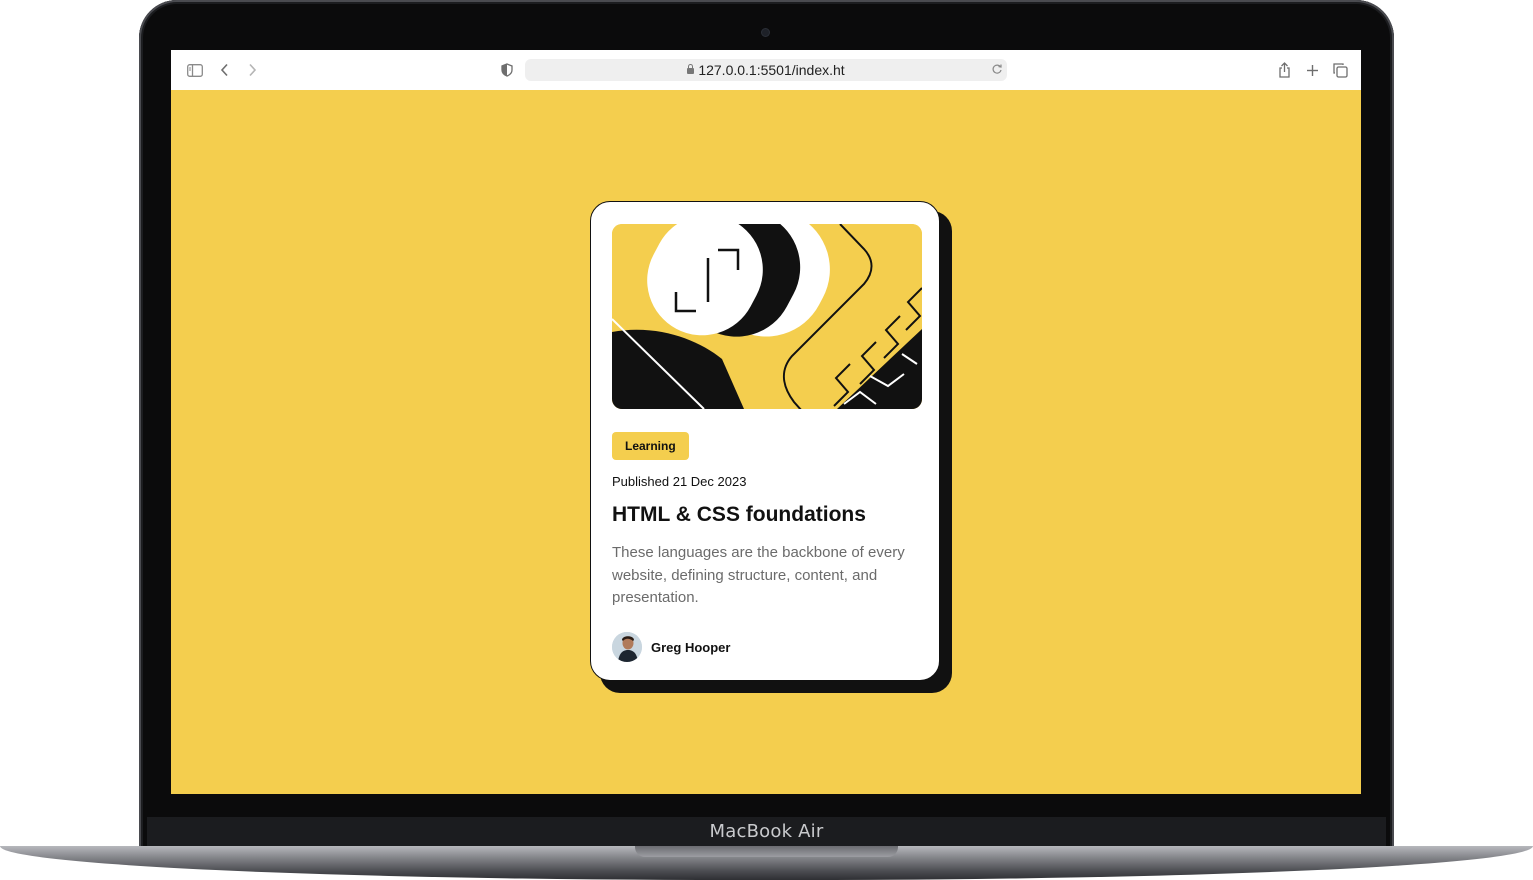 This screenshot has width=1533, height=880. Describe the element at coordinates (767, 316) in the screenshot. I see `card-illustration` at that location.